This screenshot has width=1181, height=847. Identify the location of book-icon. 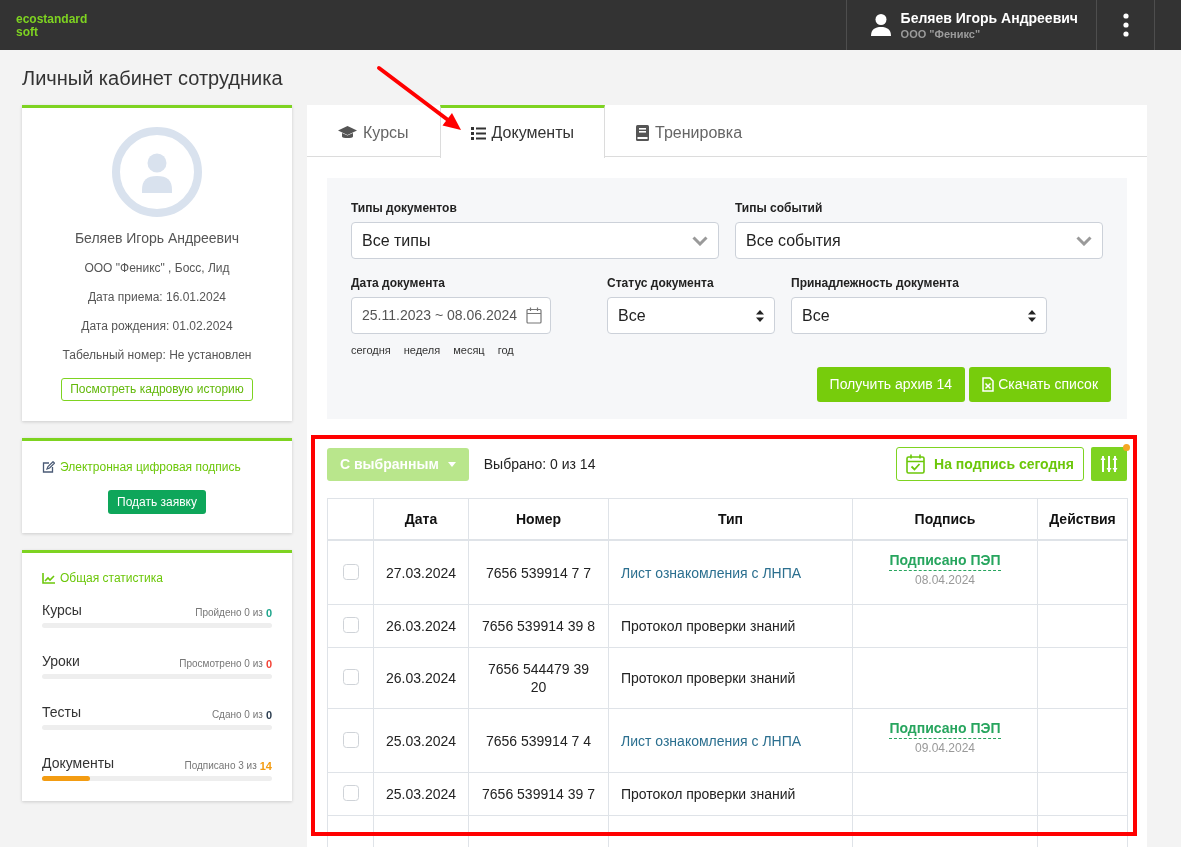
(643, 132).